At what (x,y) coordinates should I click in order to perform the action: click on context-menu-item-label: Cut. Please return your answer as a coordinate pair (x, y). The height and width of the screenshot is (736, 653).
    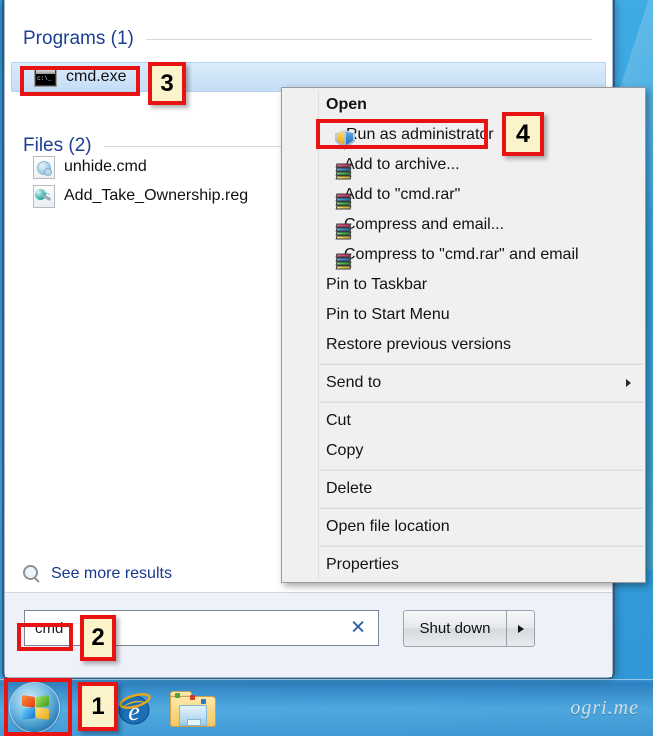
    Looking at the image, I should click on (338, 420).